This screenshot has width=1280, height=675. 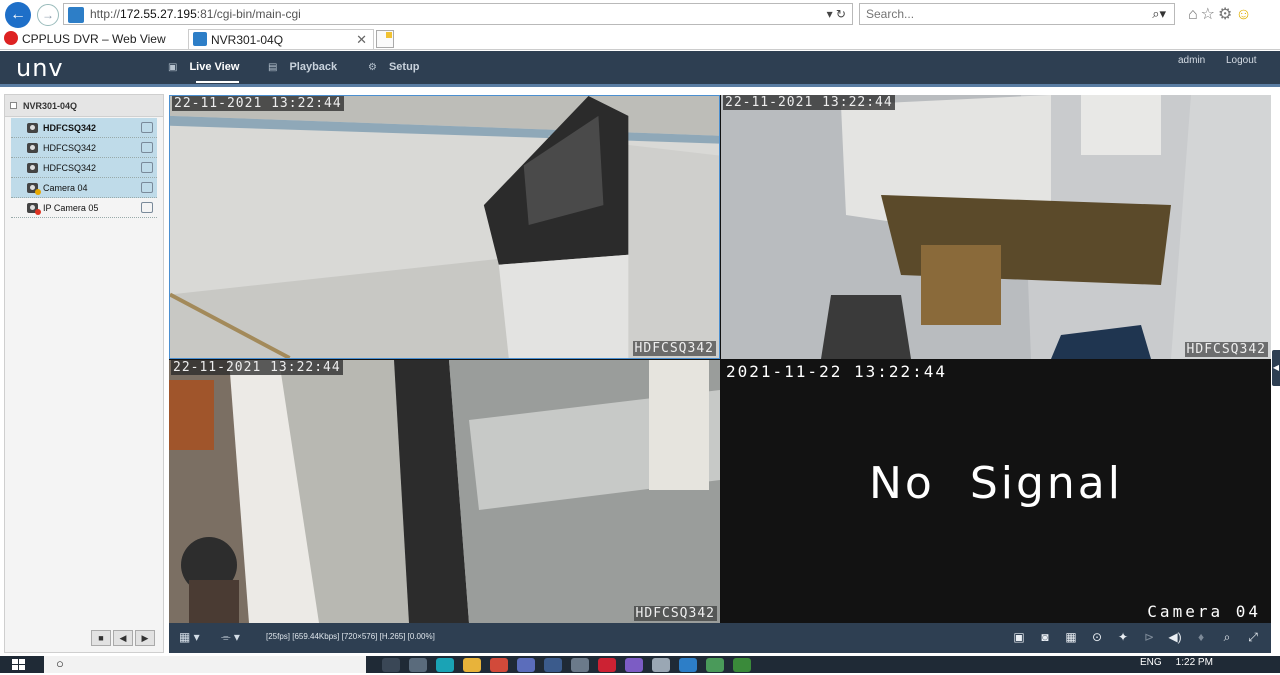 What do you see at coordinates (472, 665) in the screenshot?
I see `file-explorer-icon` at bounding box center [472, 665].